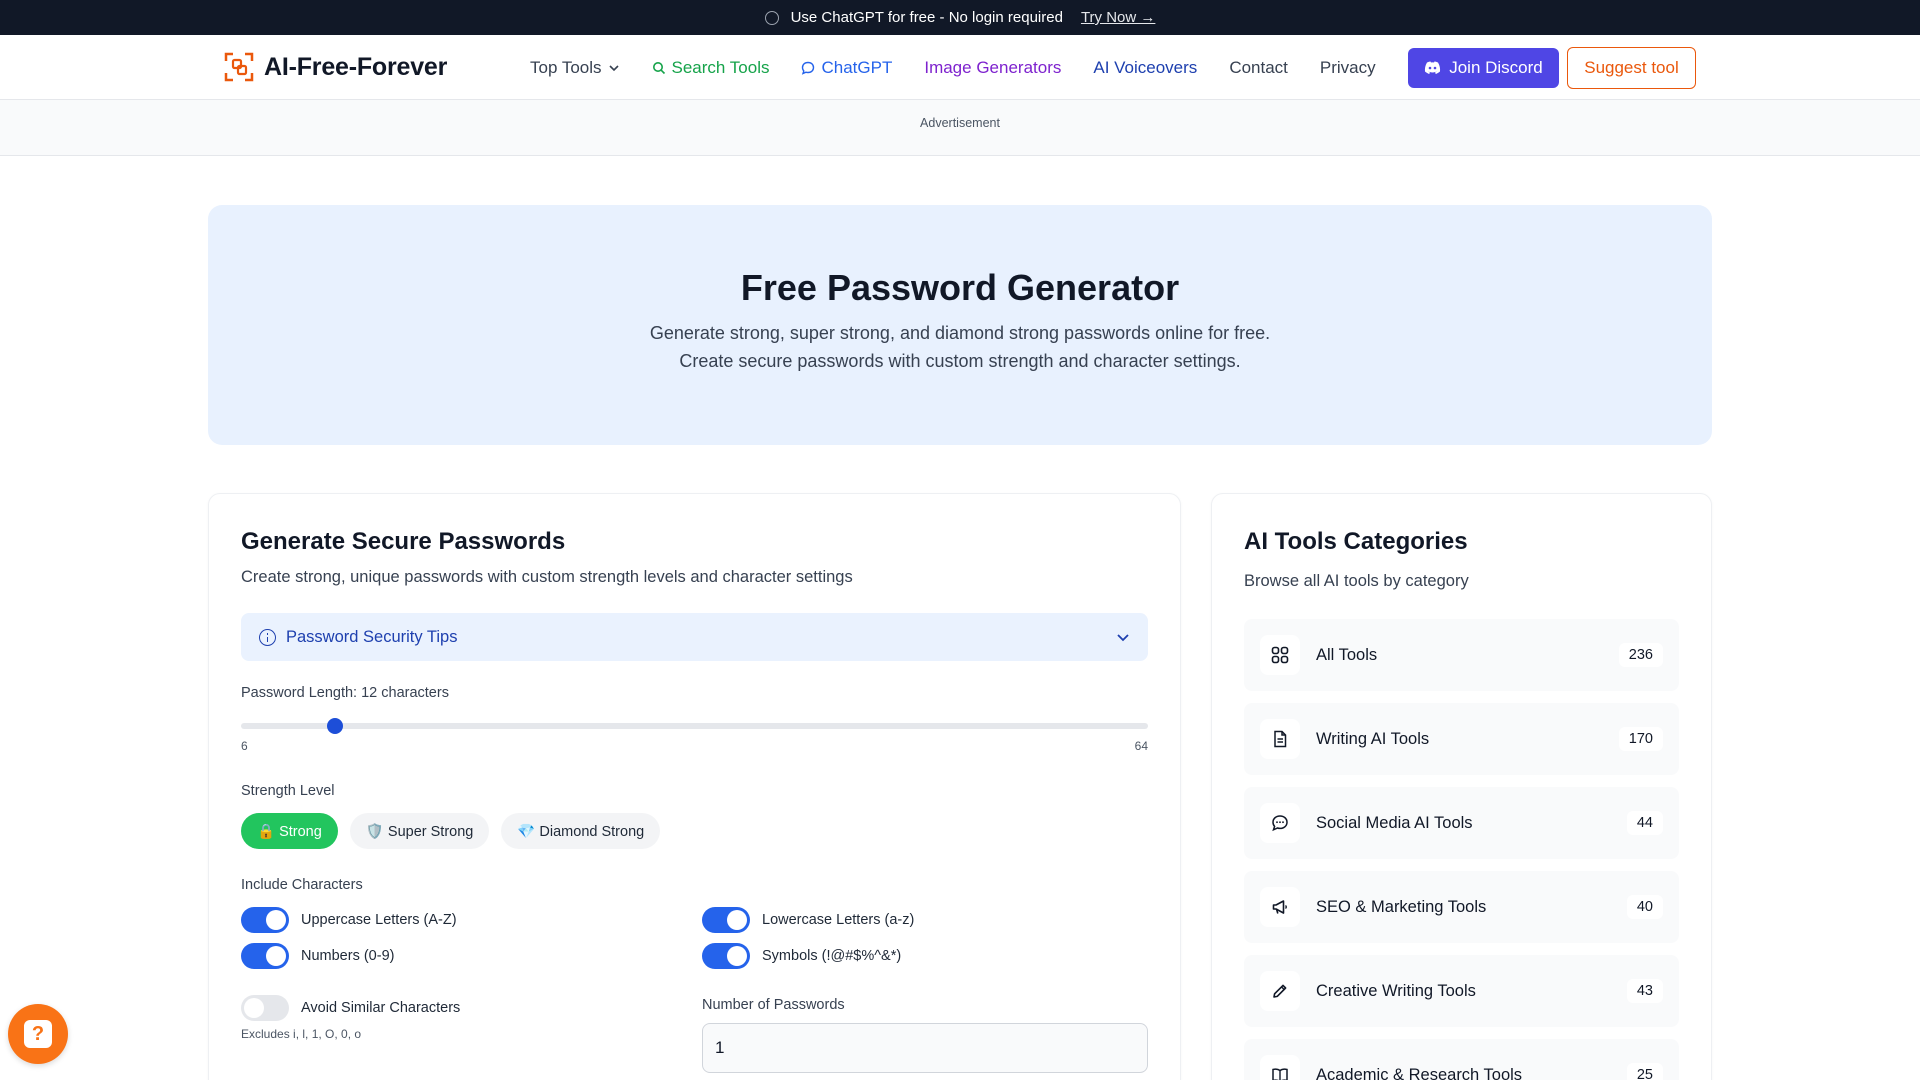 The image size is (1920, 1080). What do you see at coordinates (1394, 822) in the screenshot?
I see `category-name: Social Media AI Tools` at bounding box center [1394, 822].